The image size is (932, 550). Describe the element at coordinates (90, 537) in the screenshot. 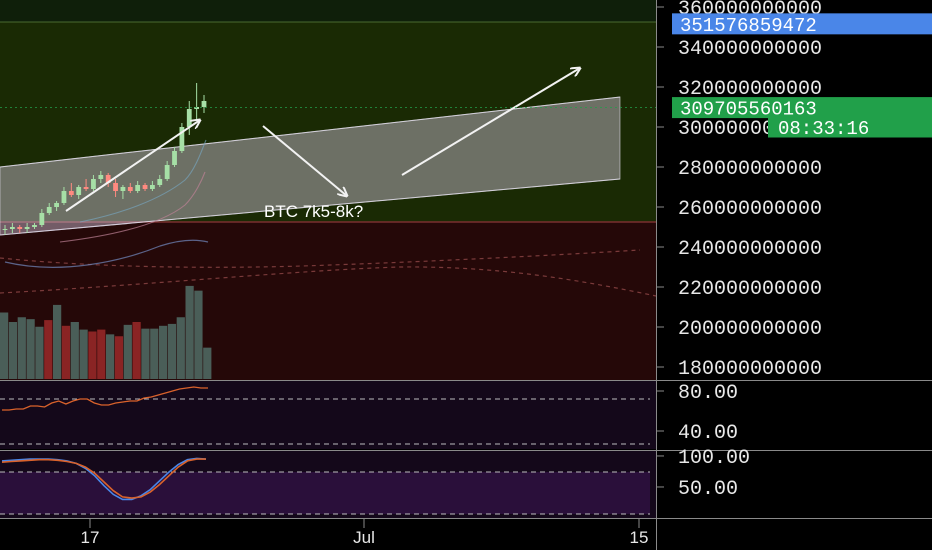

I see `x-tick-label: 17` at that location.